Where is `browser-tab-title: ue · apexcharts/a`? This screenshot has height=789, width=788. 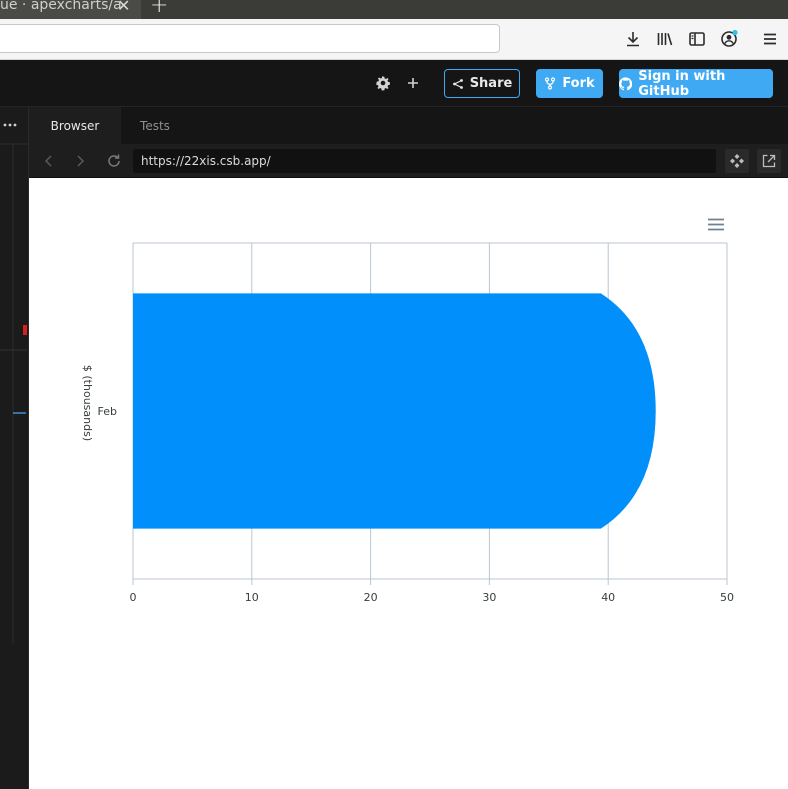 browser-tab-title: ue · apexcharts/a is located at coordinates (61, 6).